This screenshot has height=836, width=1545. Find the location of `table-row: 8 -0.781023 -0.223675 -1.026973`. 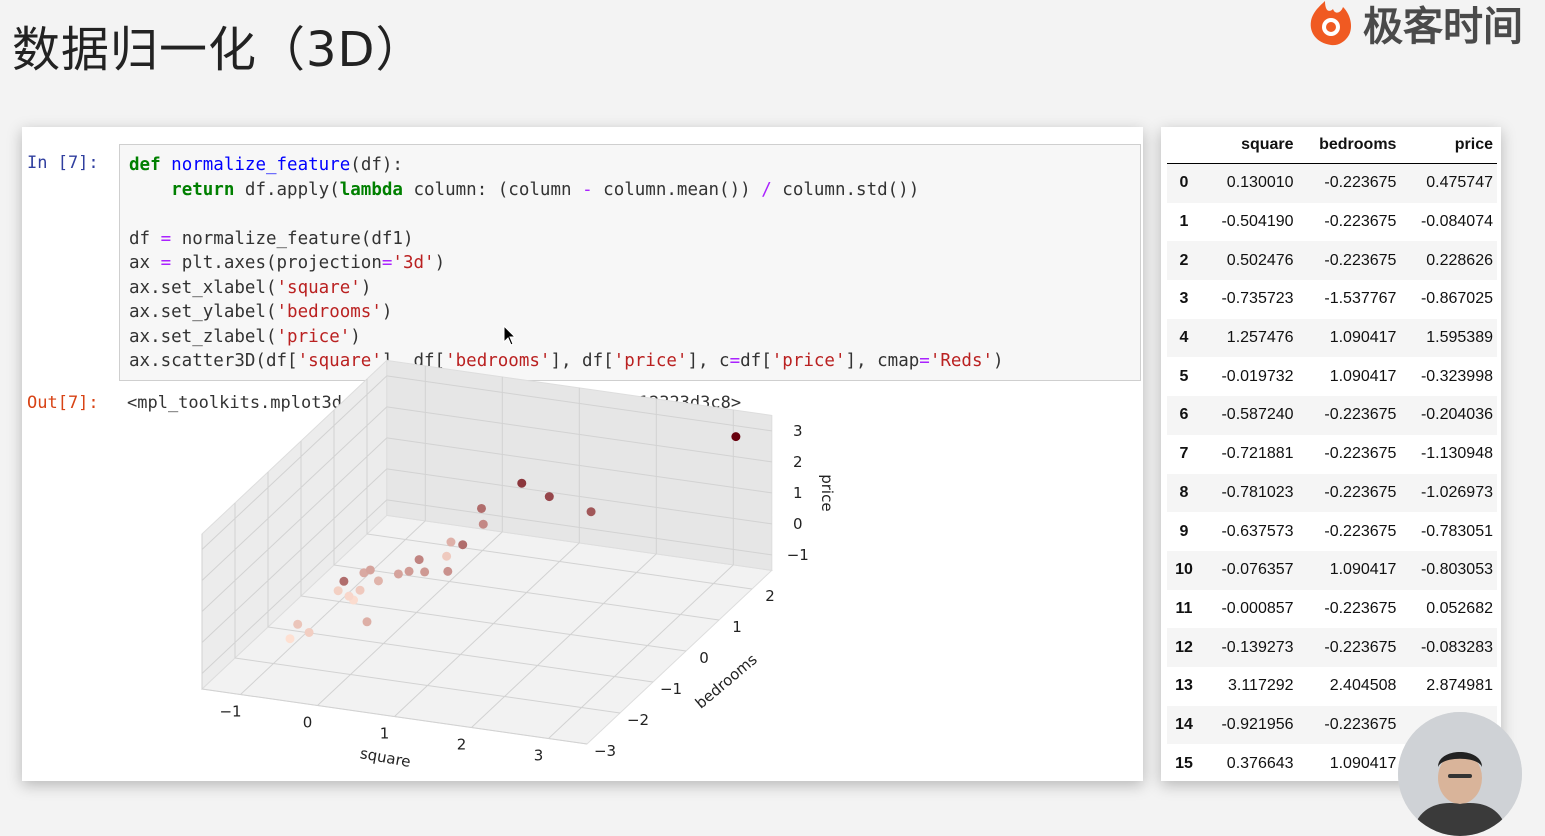

table-row: 8 -0.781023 -0.223675 -1.026973 is located at coordinates (1332, 493).